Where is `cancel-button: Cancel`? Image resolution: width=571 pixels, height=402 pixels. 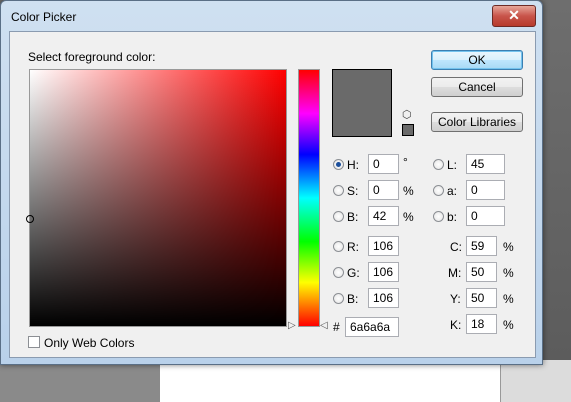
cancel-button: Cancel is located at coordinates (477, 87).